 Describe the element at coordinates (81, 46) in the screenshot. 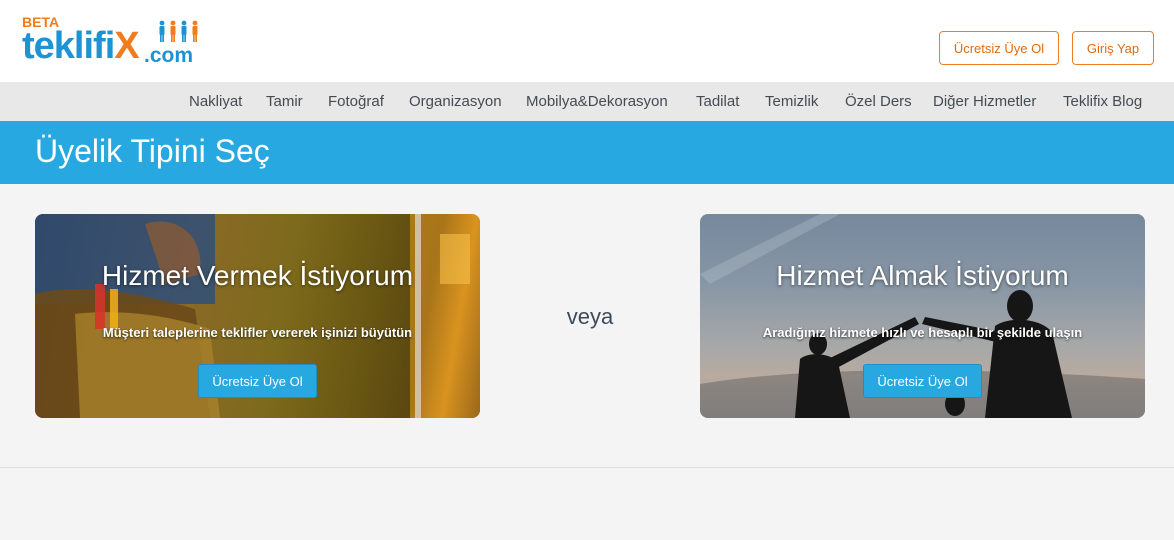

I see `logo-wordmark: teklifiX` at that location.